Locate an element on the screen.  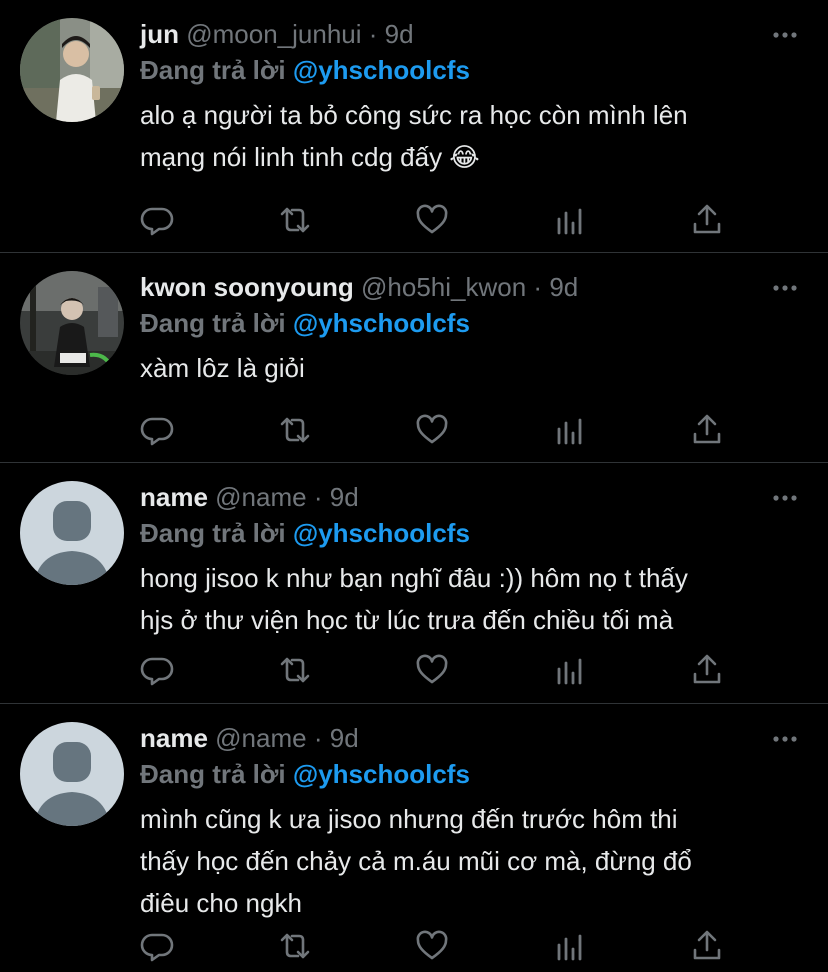
user-handle: @moon_junhui is located at coordinates (273, 34).